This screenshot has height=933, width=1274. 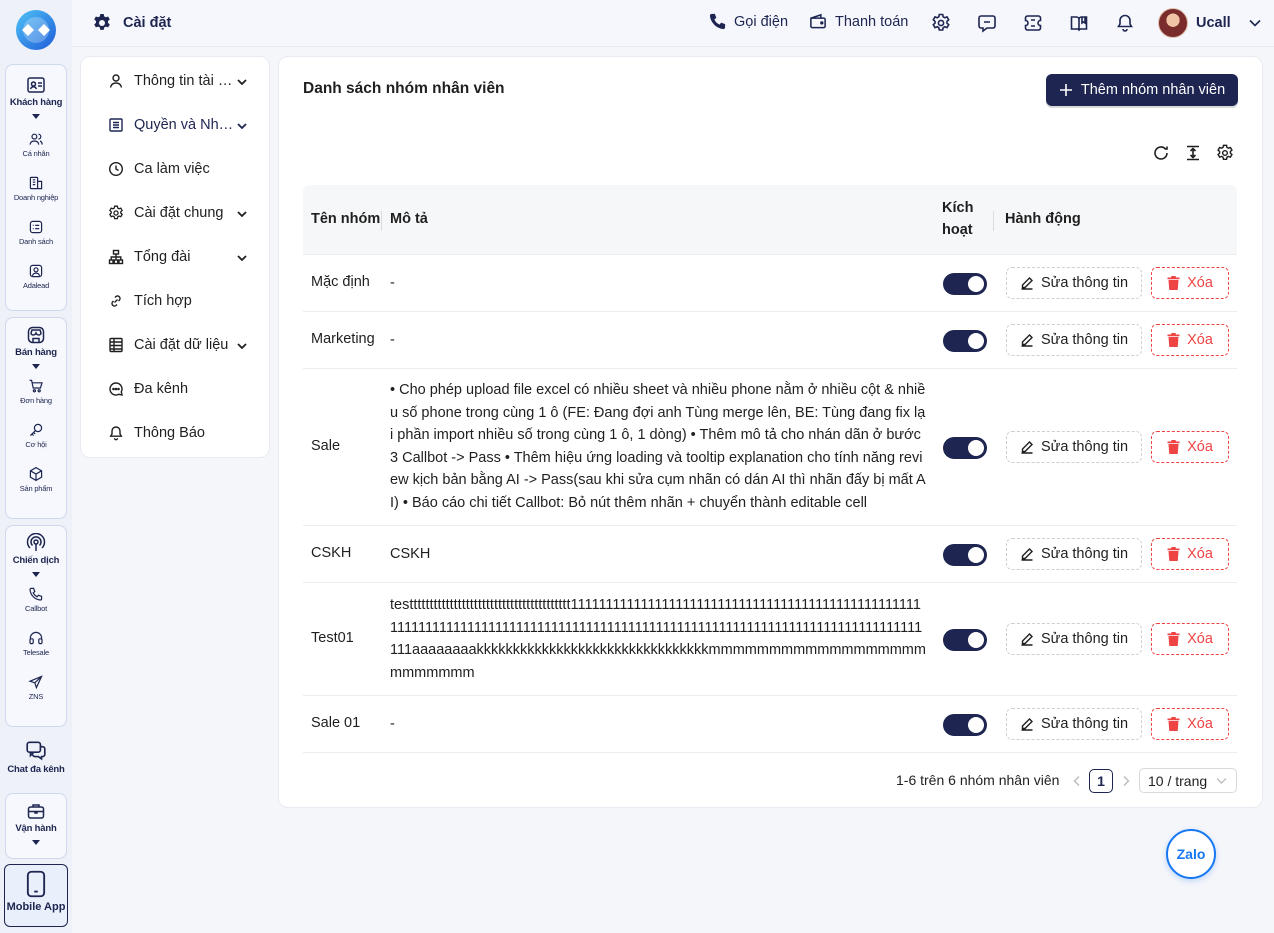 I want to click on chevron-left-icon, so click(x=1077, y=781).